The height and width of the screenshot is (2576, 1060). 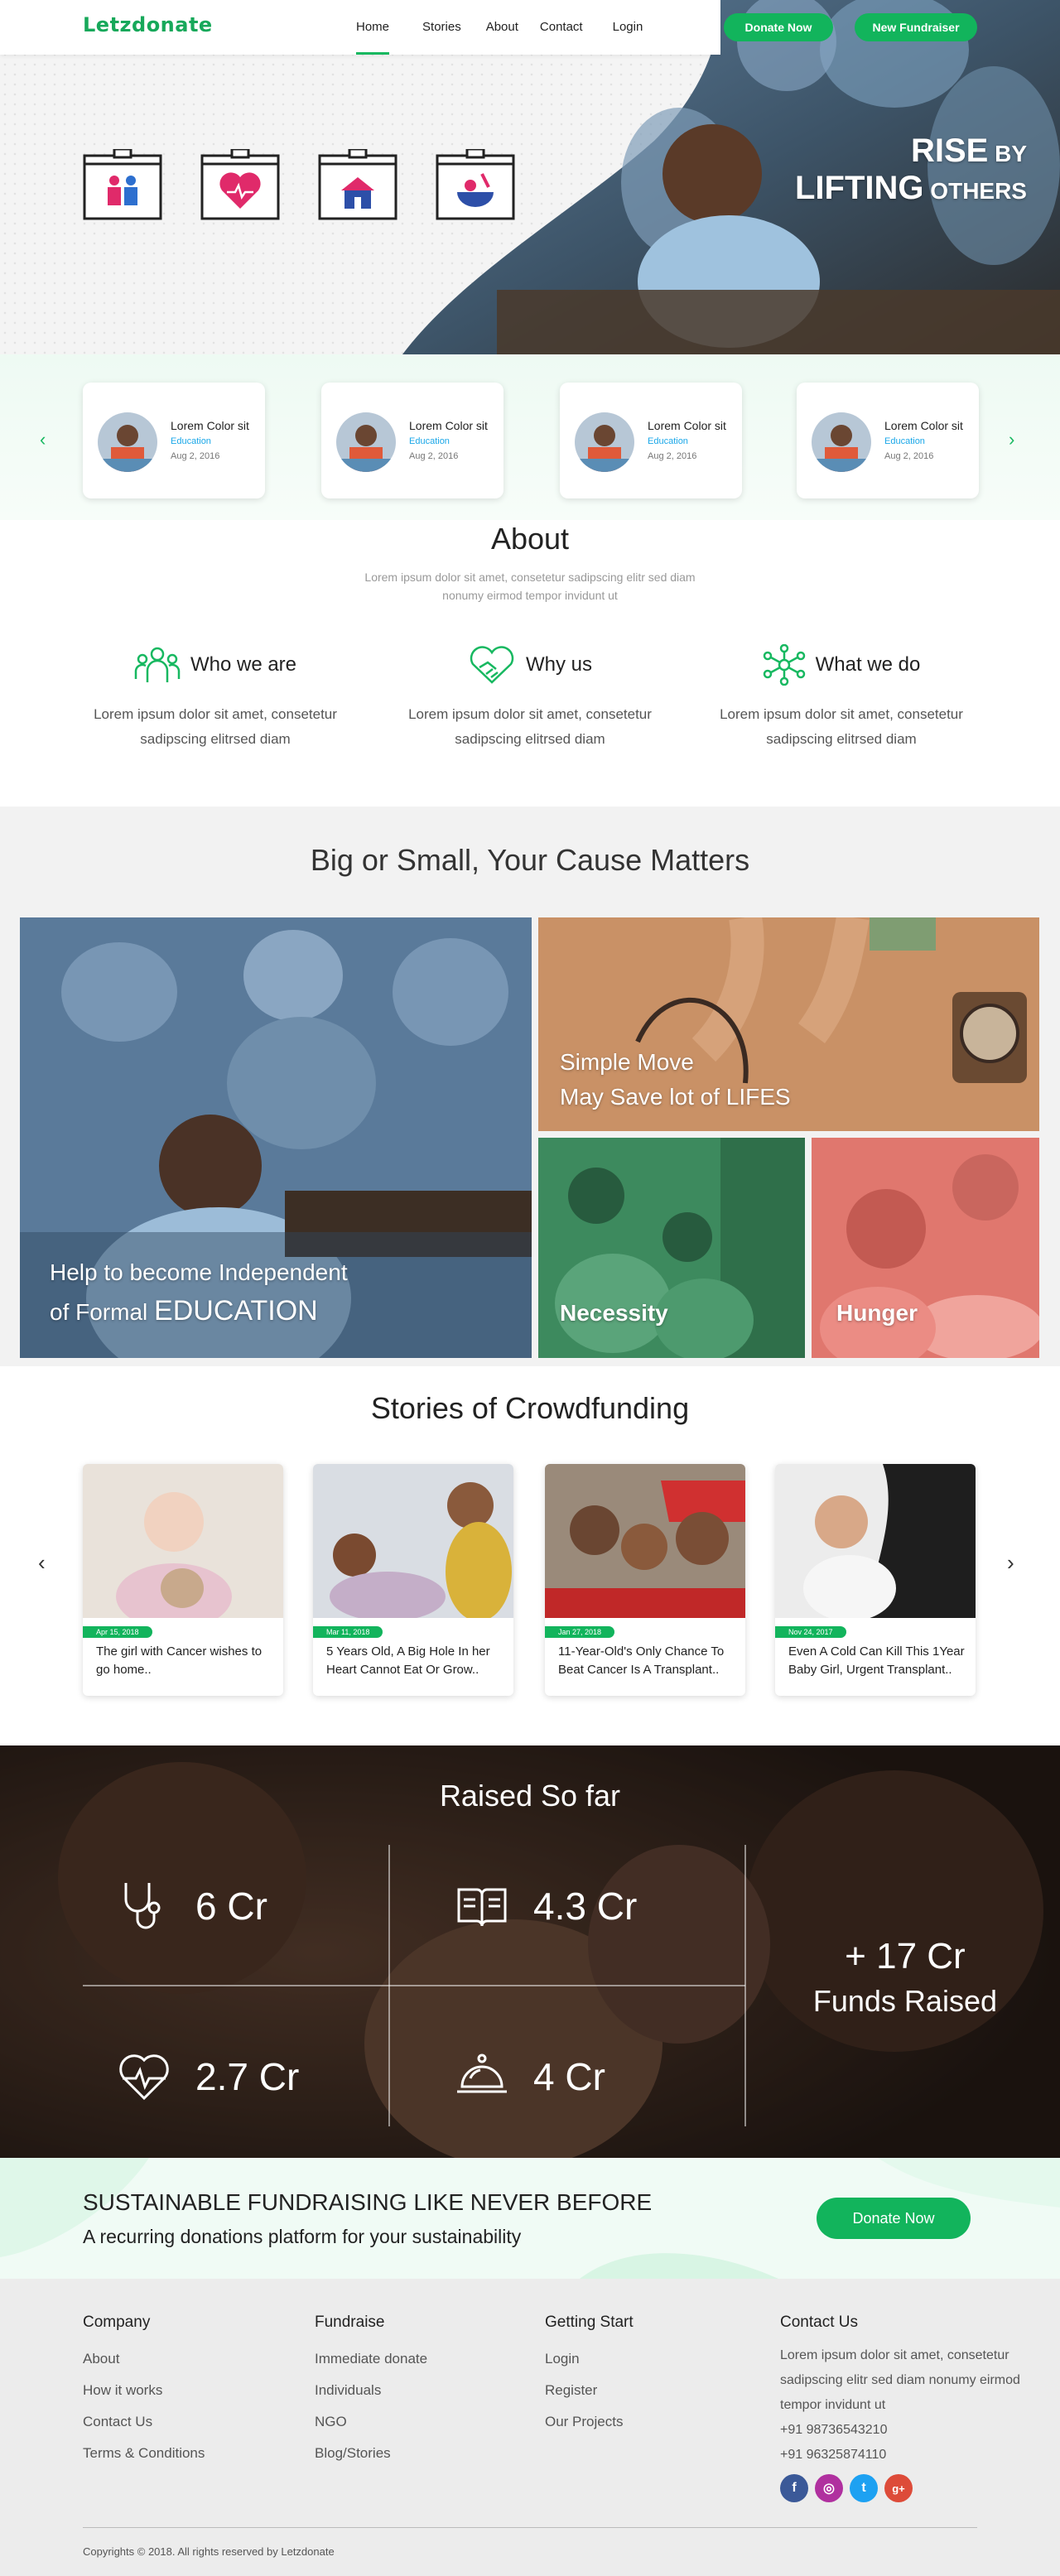 I want to click on twitter-icon: t, so click(x=864, y=2488).